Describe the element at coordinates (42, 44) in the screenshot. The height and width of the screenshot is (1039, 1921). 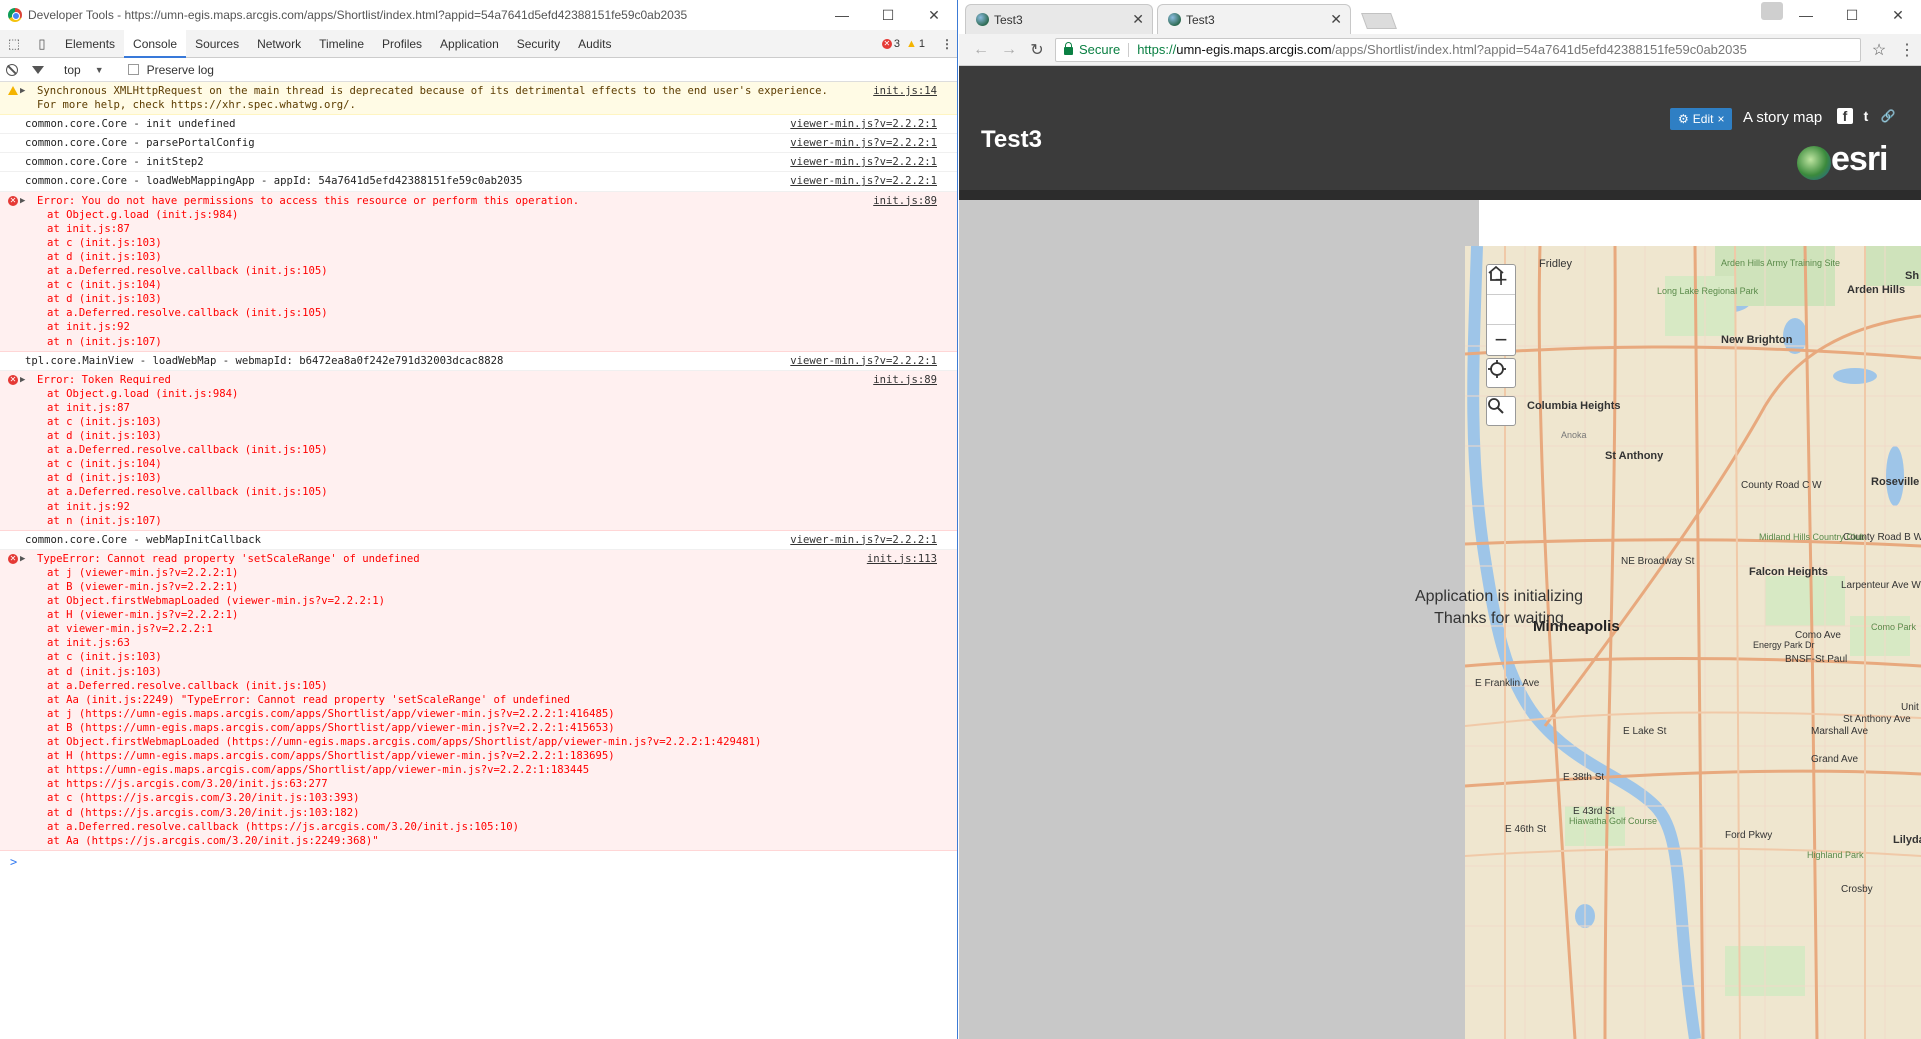
I see `device-toolbar-icon: ▯` at that location.